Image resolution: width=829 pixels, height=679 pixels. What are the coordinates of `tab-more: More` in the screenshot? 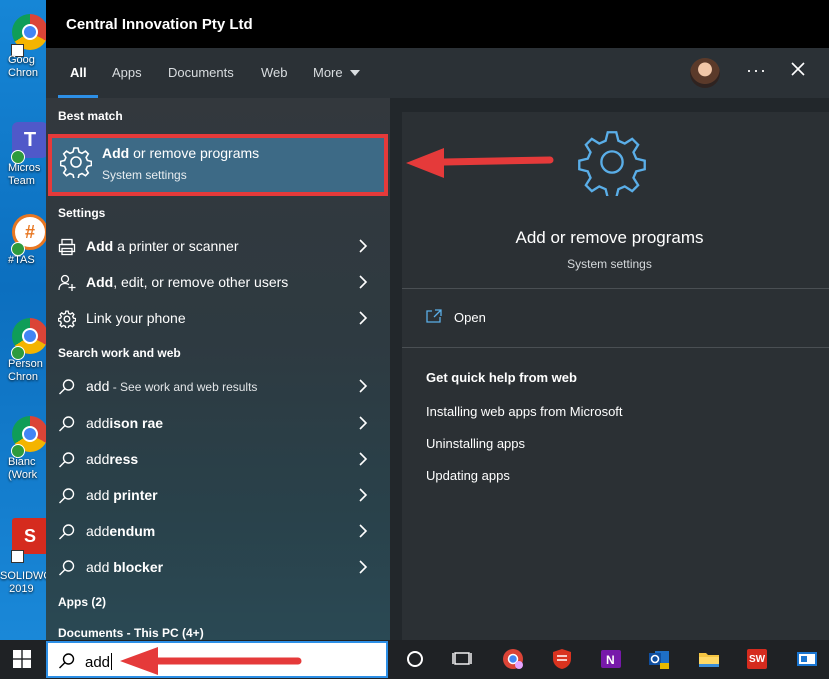 It's located at (337, 72).